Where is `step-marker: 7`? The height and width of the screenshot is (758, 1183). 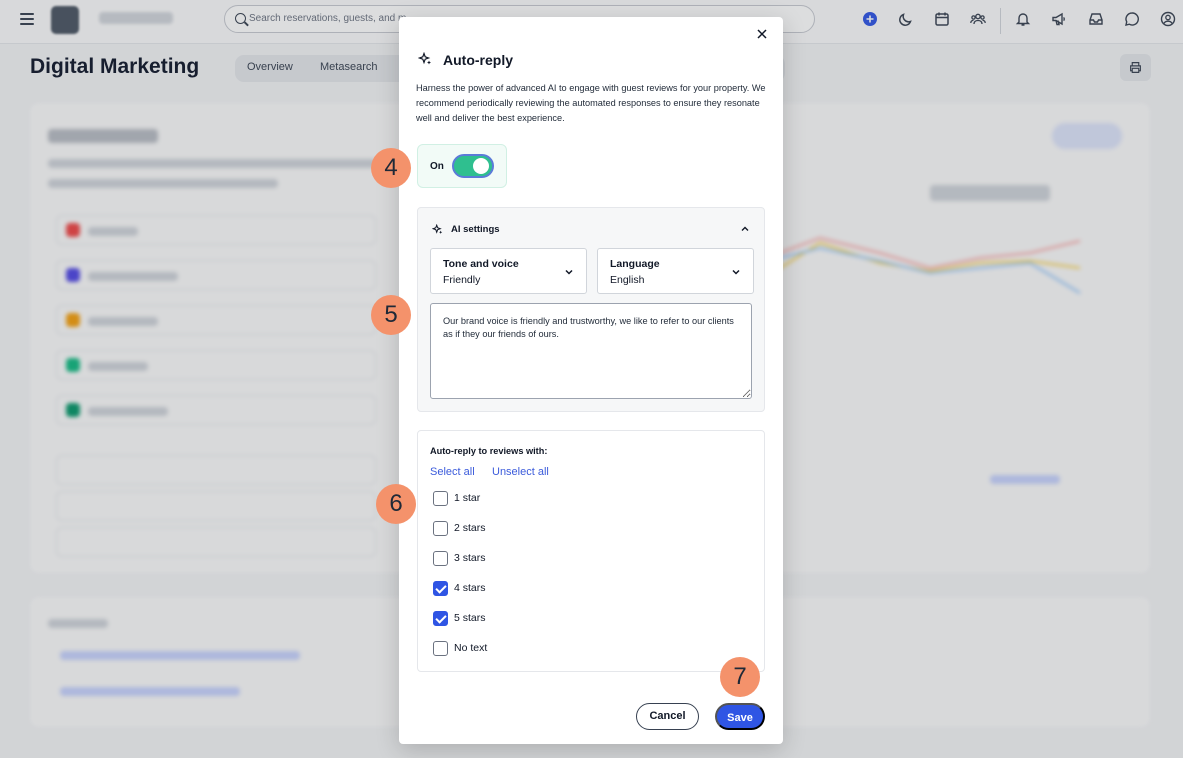 step-marker: 7 is located at coordinates (740, 677).